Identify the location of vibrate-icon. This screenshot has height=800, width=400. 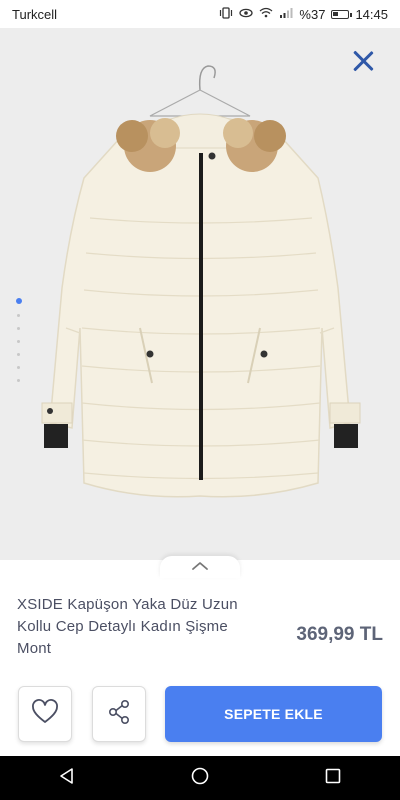
(226, 14).